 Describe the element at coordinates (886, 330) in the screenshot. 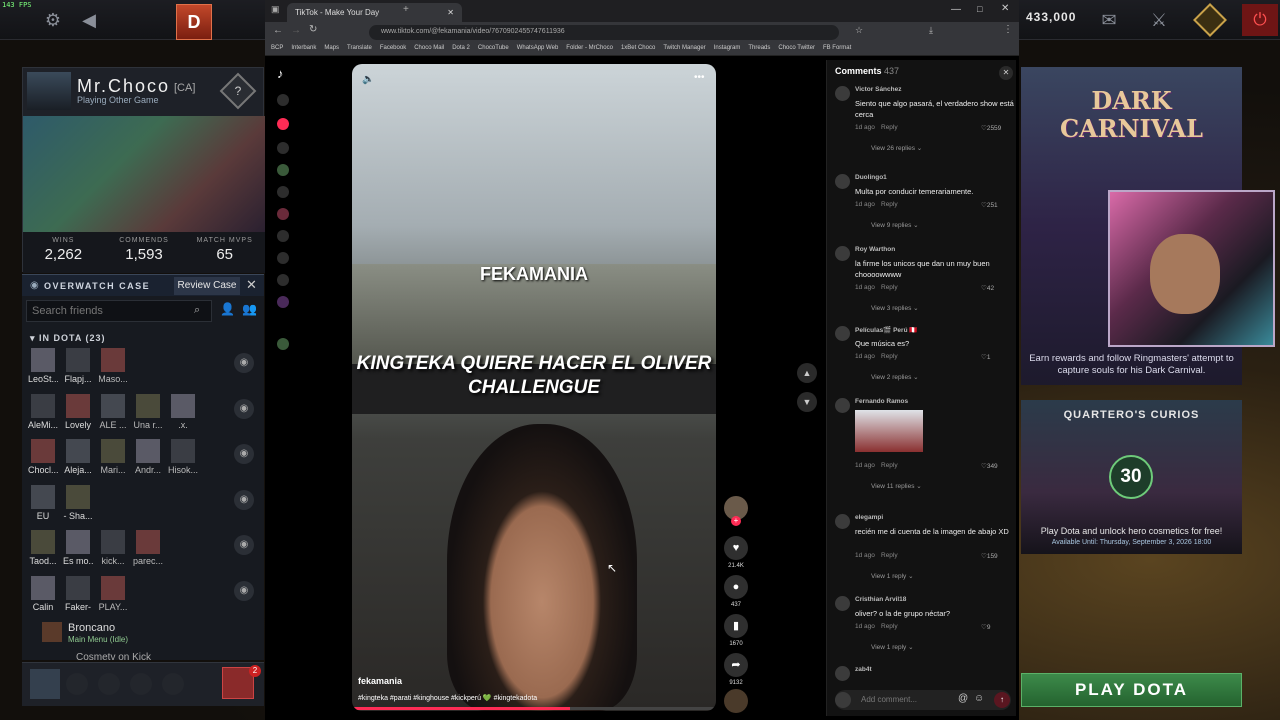

I see `comment-user: Películas🎬 Perú 🇵🇪` at that location.